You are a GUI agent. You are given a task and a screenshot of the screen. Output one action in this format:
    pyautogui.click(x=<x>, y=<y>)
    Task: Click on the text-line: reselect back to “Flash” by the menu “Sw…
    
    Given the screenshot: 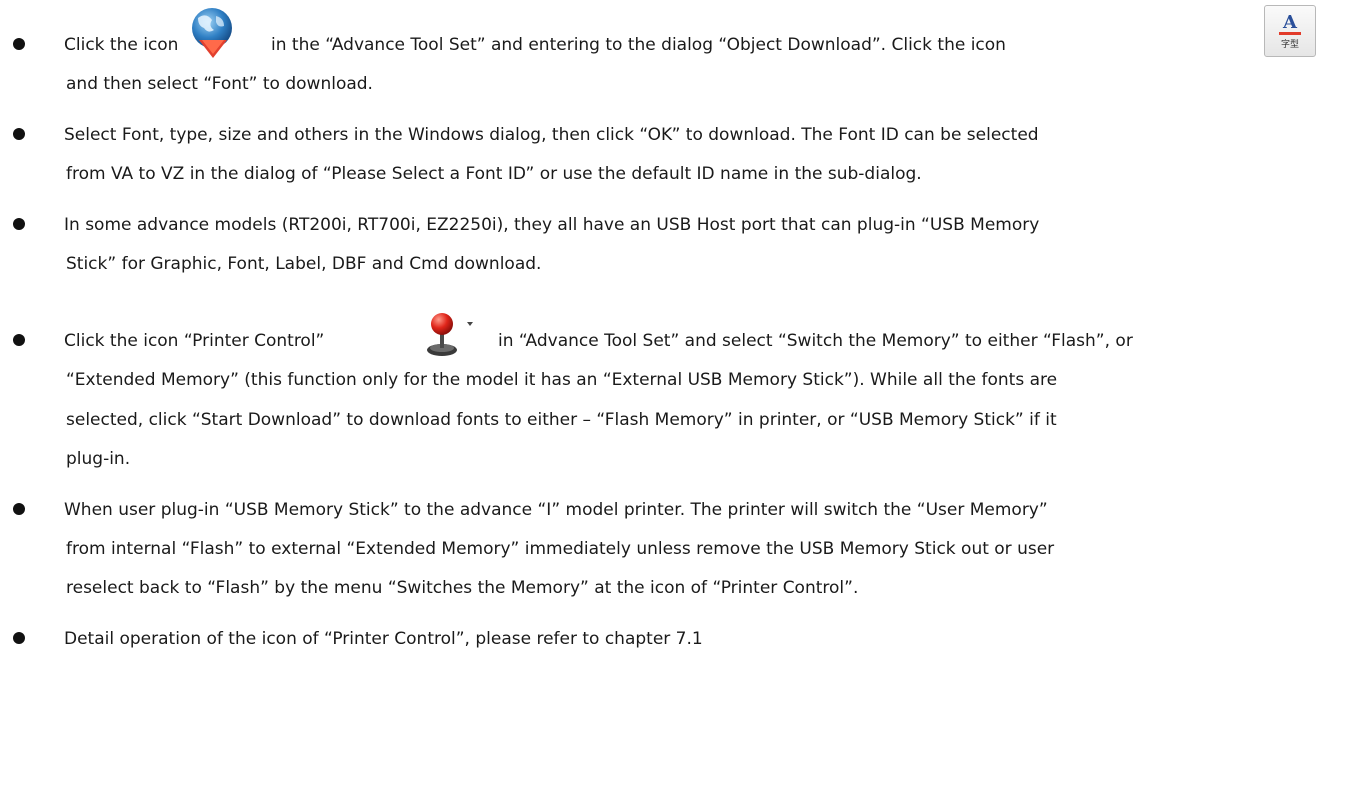 What is the action you would take?
    pyautogui.click(x=462, y=588)
    